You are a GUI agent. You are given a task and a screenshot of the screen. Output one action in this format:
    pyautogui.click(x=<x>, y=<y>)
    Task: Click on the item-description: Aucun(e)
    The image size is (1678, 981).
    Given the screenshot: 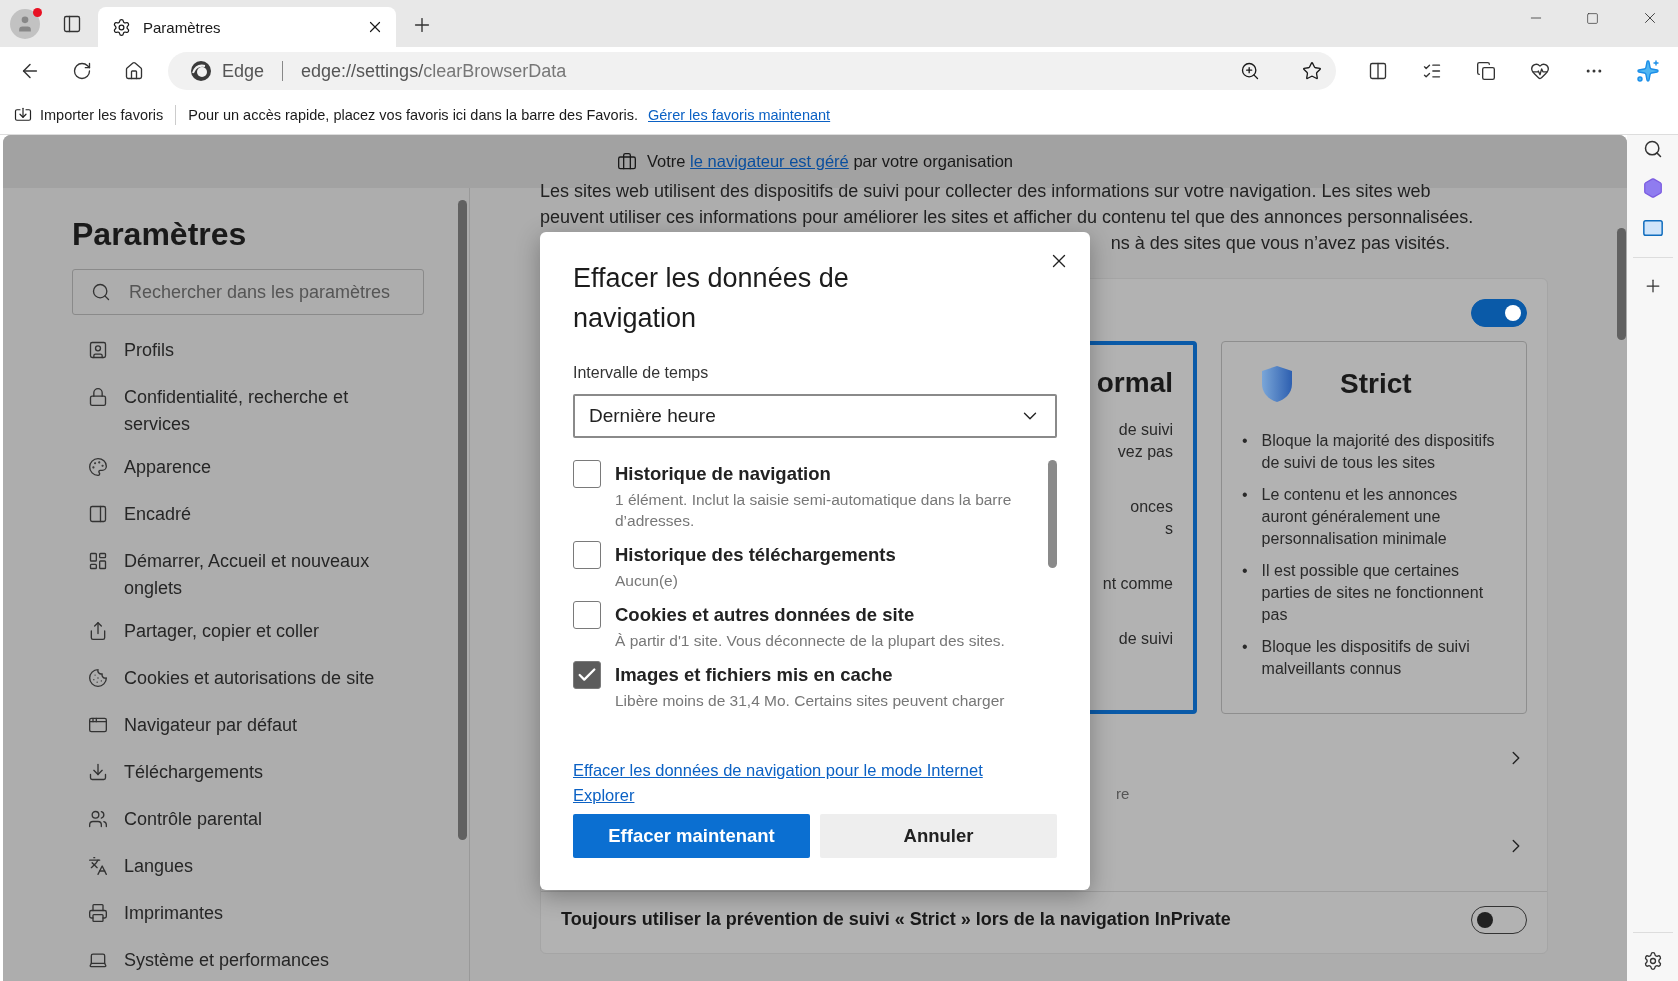 What is the action you would take?
    pyautogui.click(x=647, y=581)
    